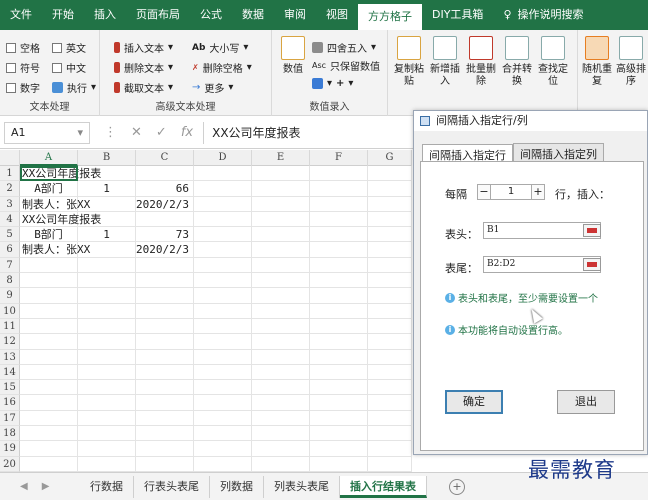 This screenshot has height=500, width=648. Describe the element at coordinates (23, 87) in the screenshot. I see `option-number: 数字` at that location.